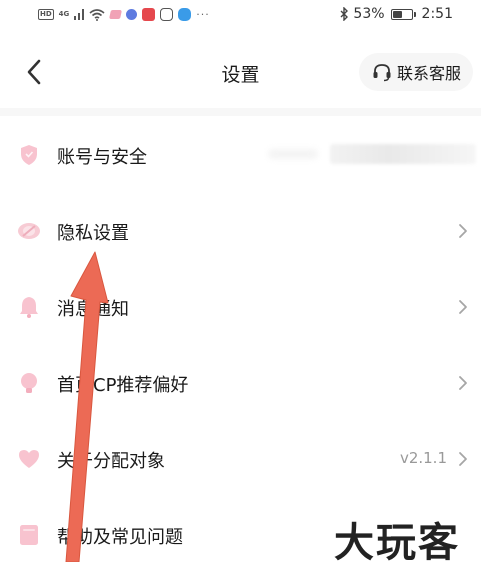  Describe the element at coordinates (120, 537) in the screenshot. I see `settings-item-label: 帮助及常见问题` at that location.